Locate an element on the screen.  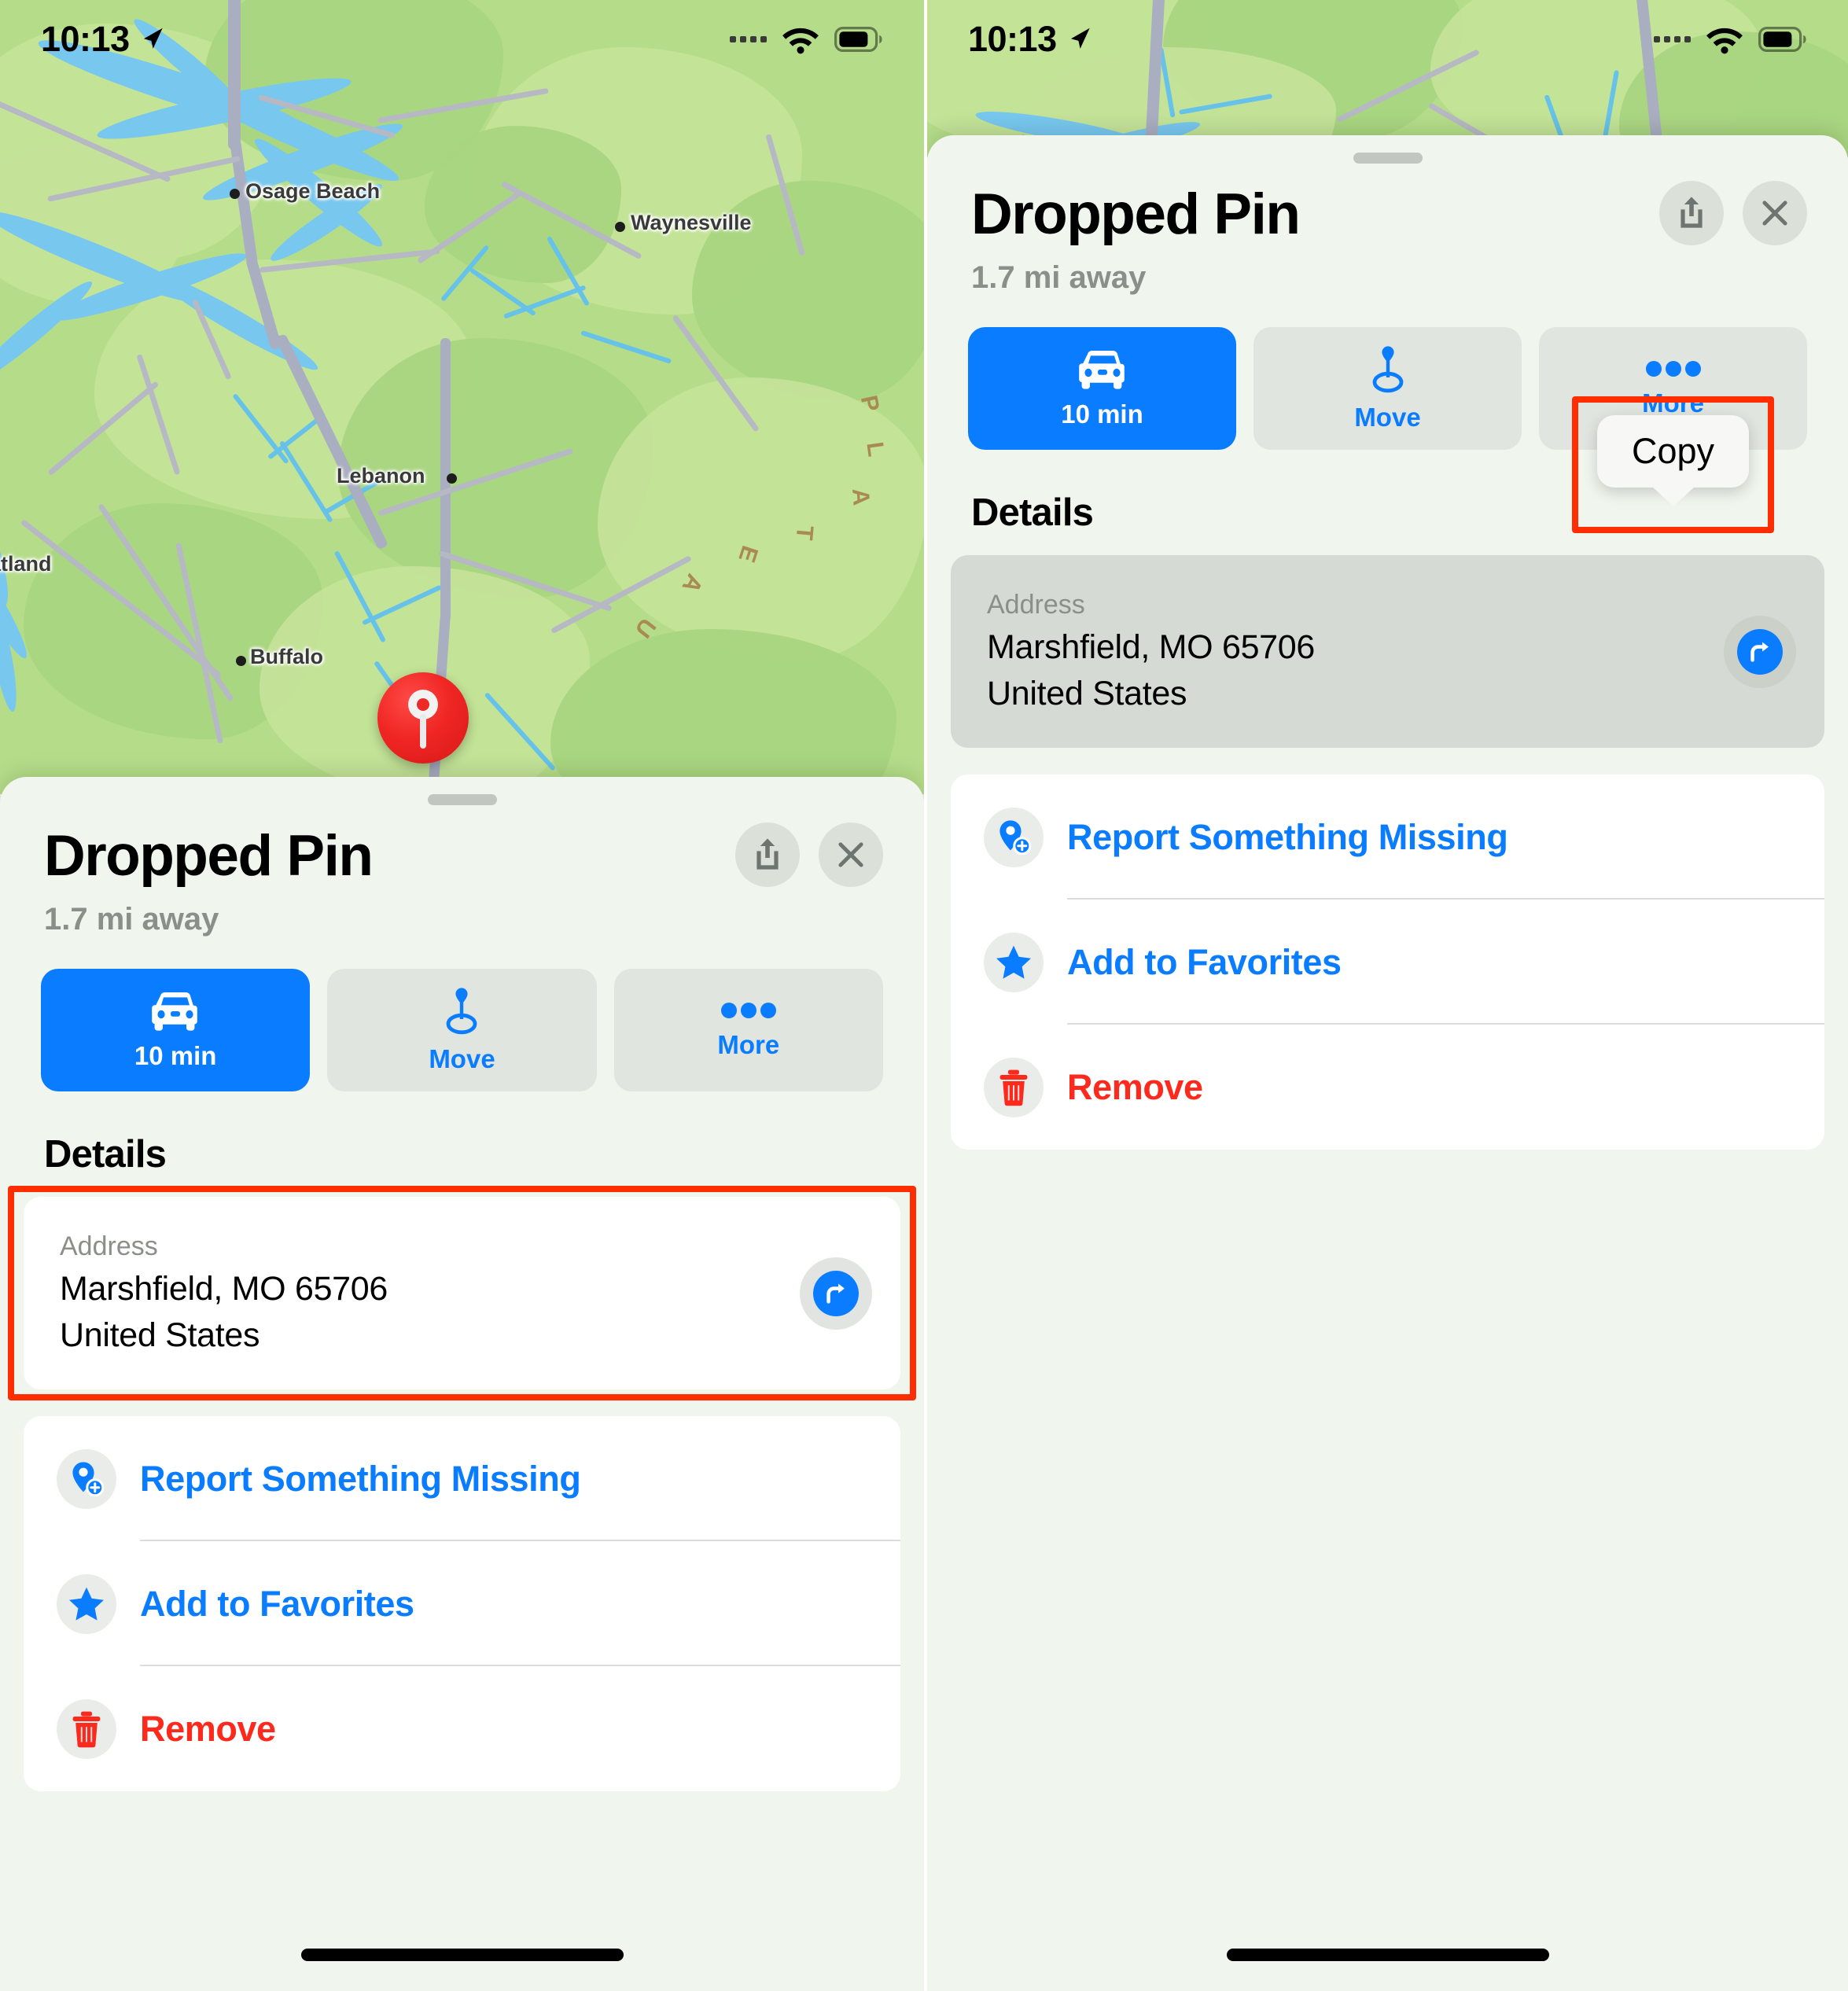
copy-tooltip-wrapper: Copy is located at coordinates (1673, 464).